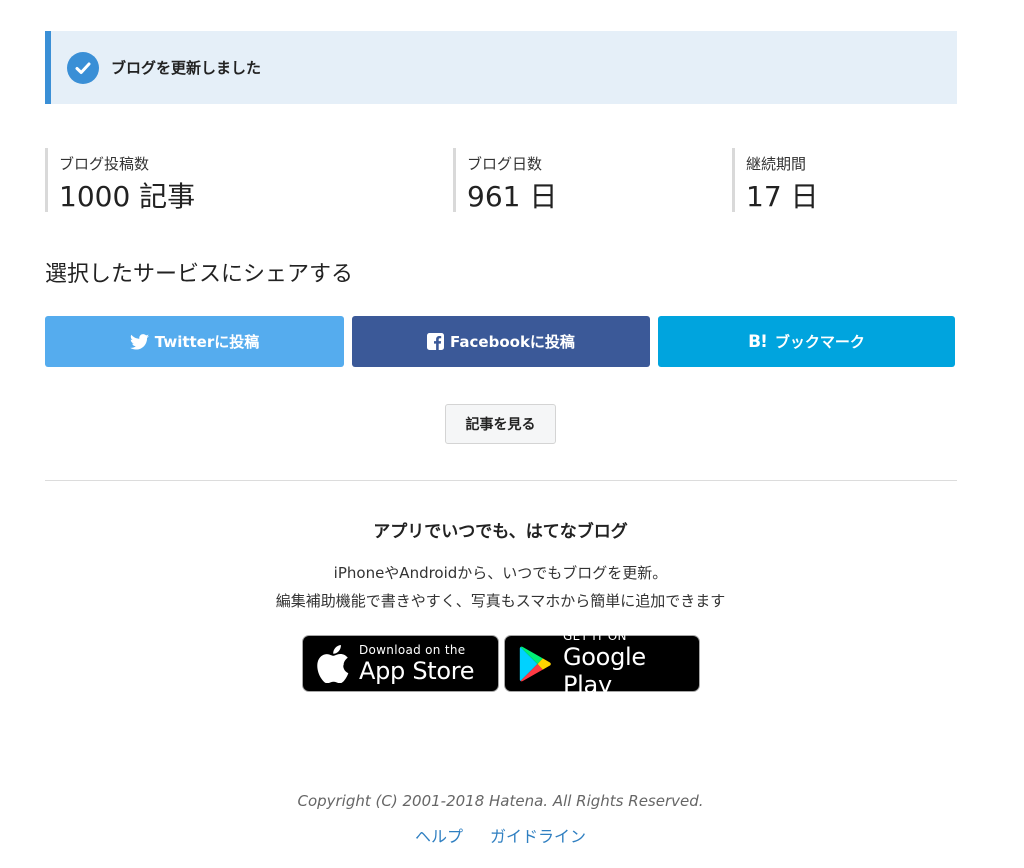  I want to click on facebook-share-button: Facebookに投稿, so click(501, 341).